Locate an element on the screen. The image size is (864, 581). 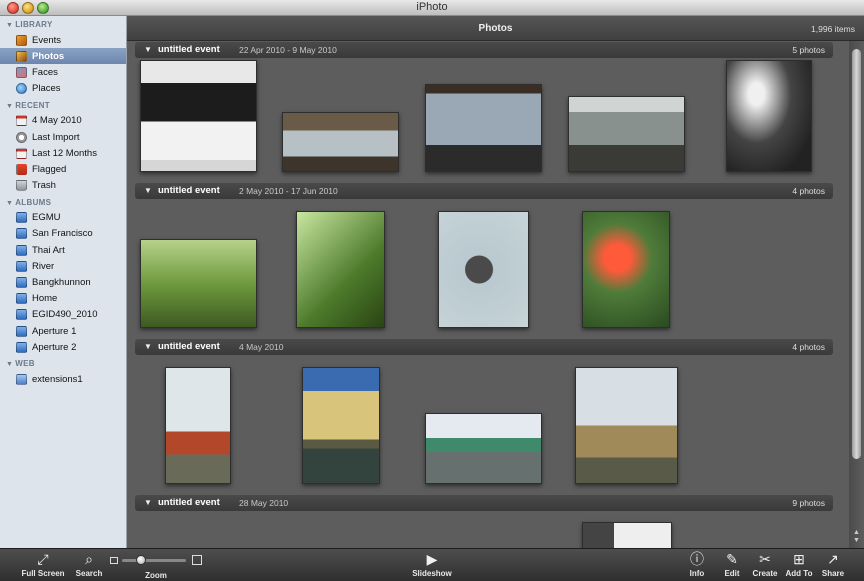
event-header-4: ▼ untitled event 28 May 2010 9 photos is located at coordinates (484, 503).